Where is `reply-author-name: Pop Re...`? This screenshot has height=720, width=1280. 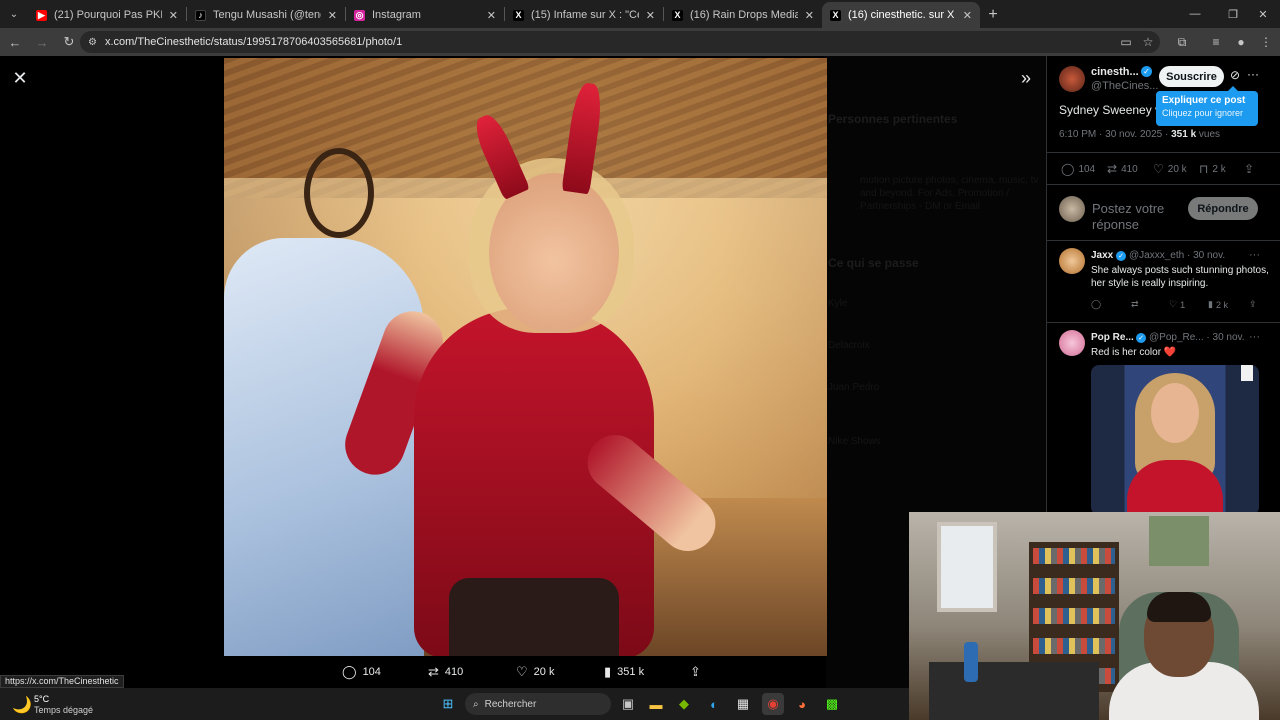
reply-author-name: Pop Re... is located at coordinates (1112, 337).